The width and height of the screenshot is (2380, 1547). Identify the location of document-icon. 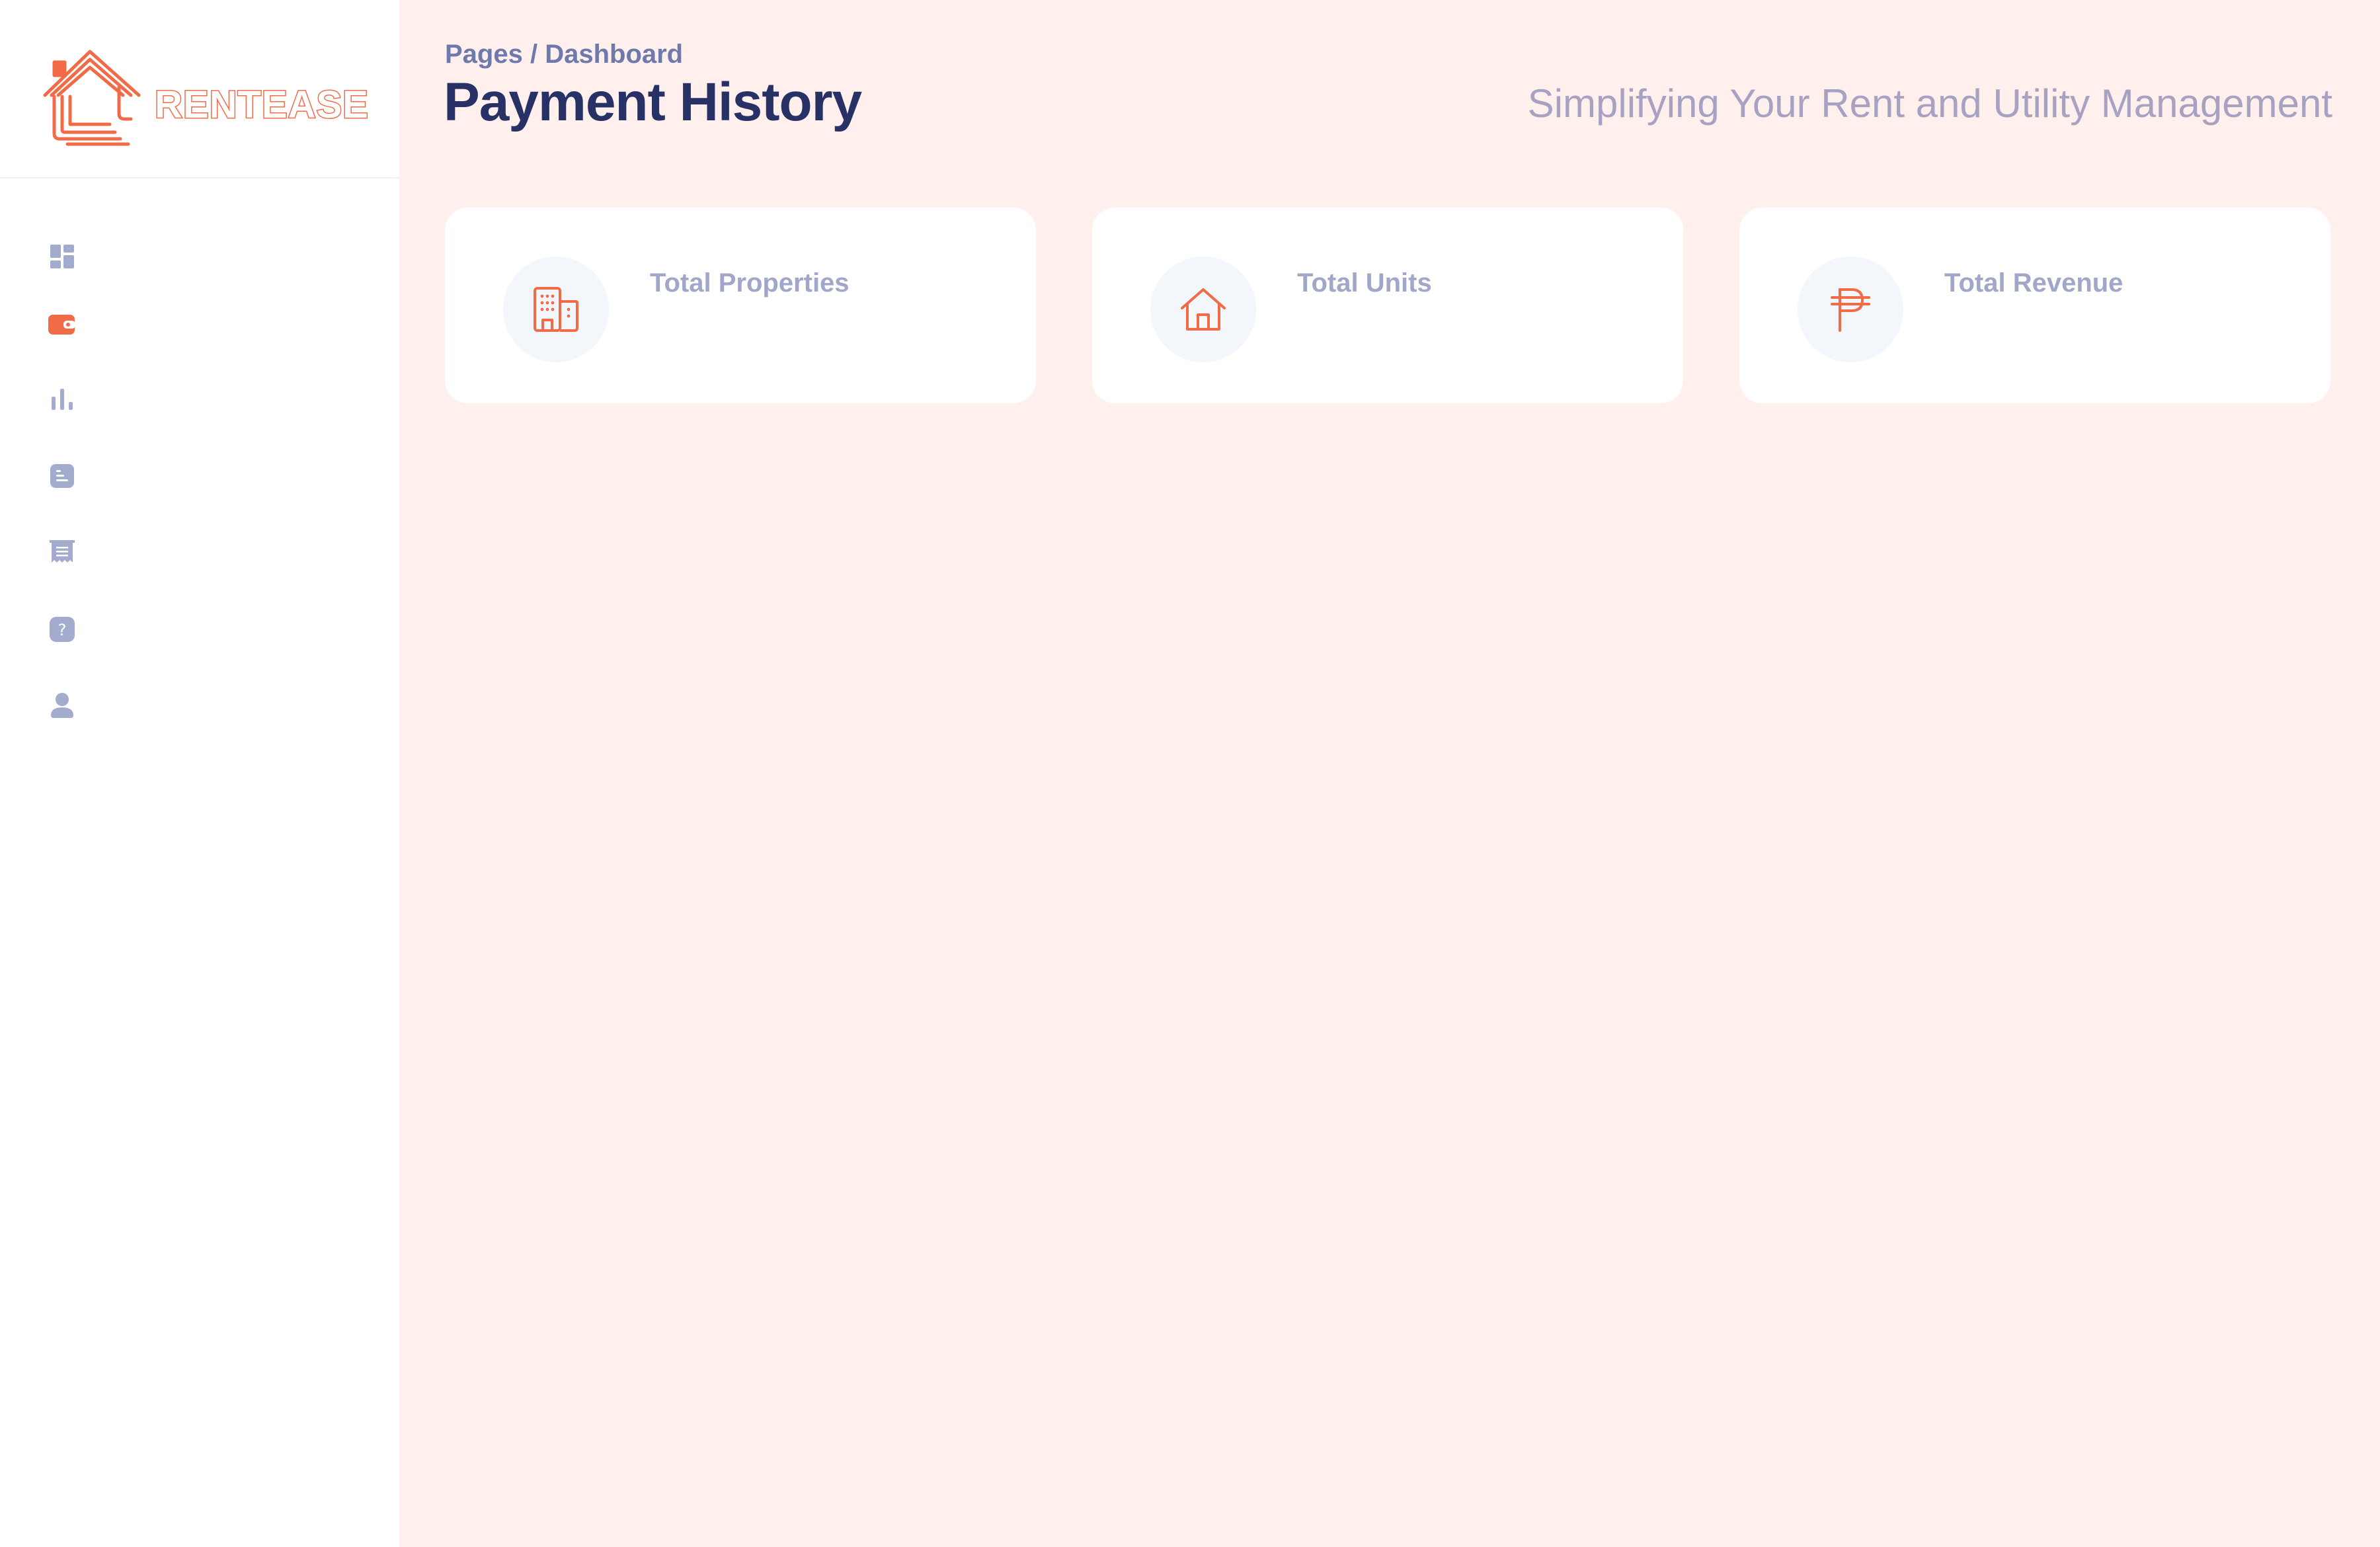
(62, 476).